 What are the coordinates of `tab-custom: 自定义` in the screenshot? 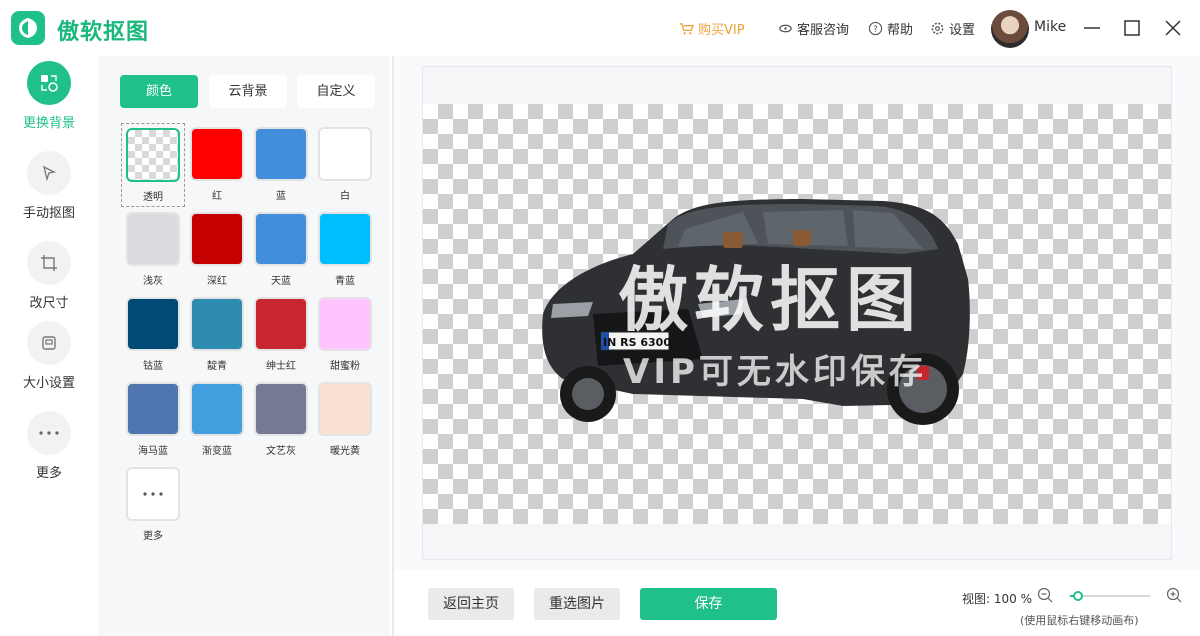 It's located at (336, 91).